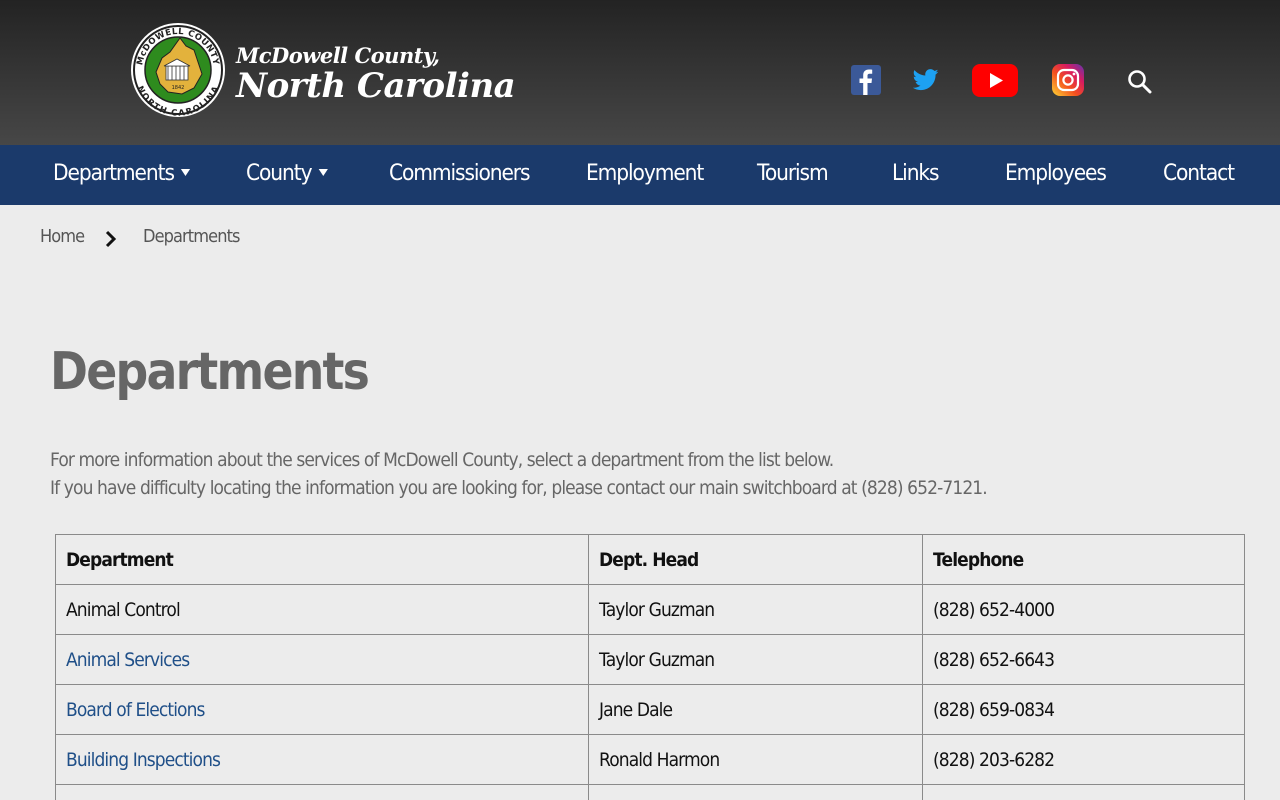 Image resolution: width=1280 pixels, height=800 pixels. Describe the element at coordinates (866, 82) in the screenshot. I see `facebook-icon` at that location.